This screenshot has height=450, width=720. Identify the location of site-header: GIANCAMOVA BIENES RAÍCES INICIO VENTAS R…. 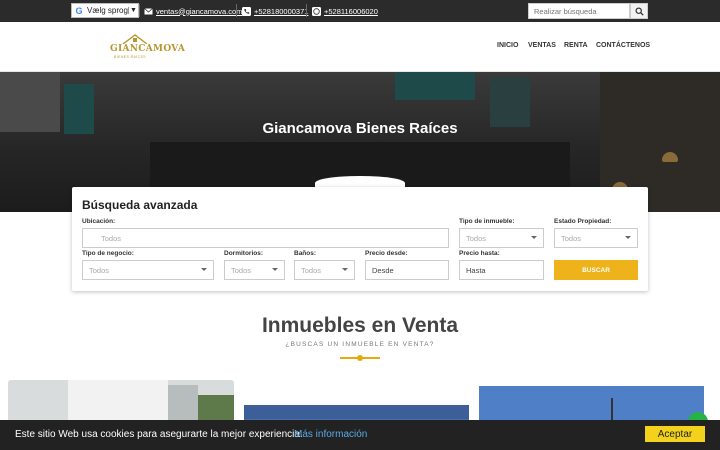
(360, 47).